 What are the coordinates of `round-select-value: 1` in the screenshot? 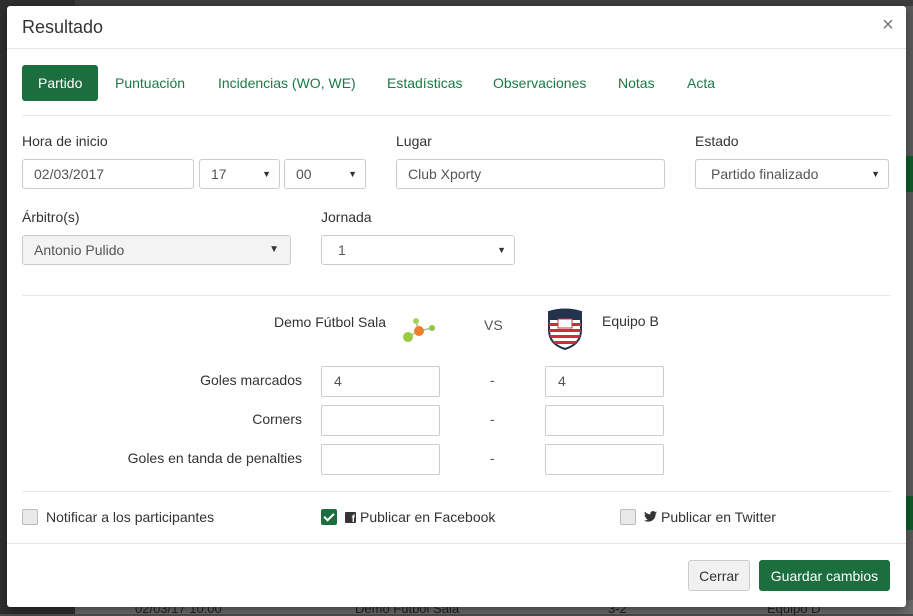 It's located at (342, 250).